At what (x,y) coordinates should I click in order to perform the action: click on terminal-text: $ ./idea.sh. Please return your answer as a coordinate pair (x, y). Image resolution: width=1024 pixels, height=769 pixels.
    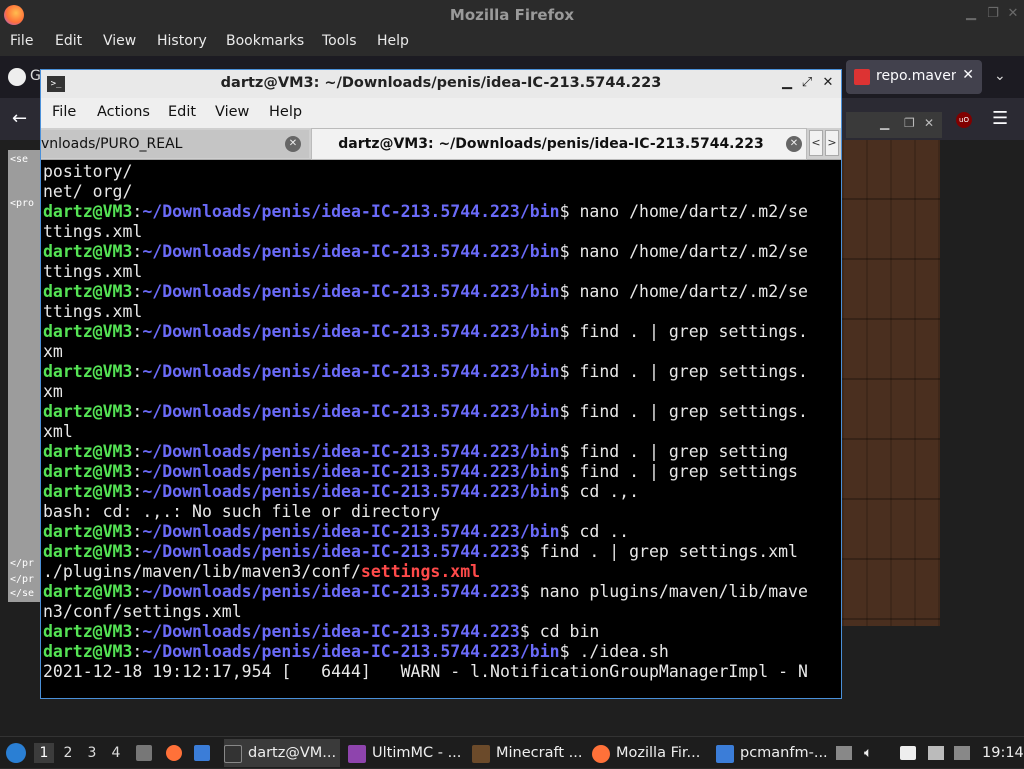
    Looking at the image, I should click on (614, 651).